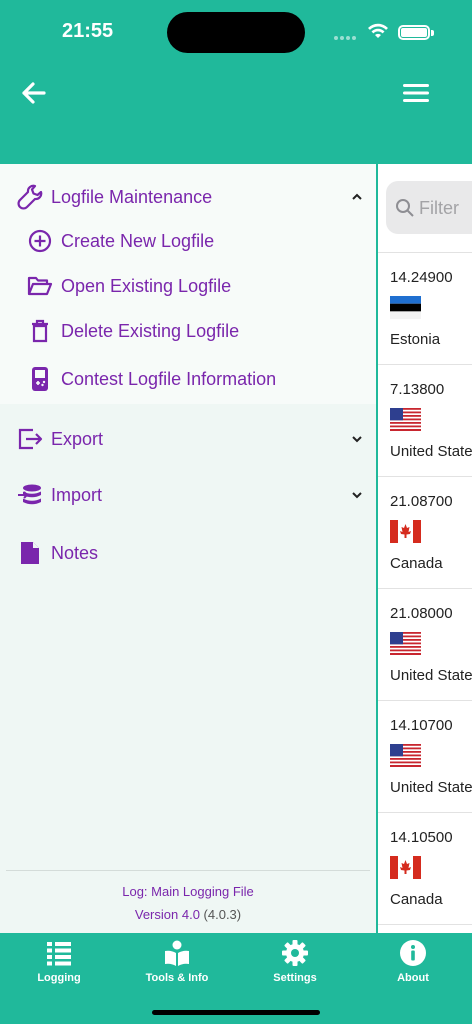 The height and width of the screenshot is (1024, 472). I want to click on menu-item-contest-info: Contest Logfile Information, so click(188, 379).